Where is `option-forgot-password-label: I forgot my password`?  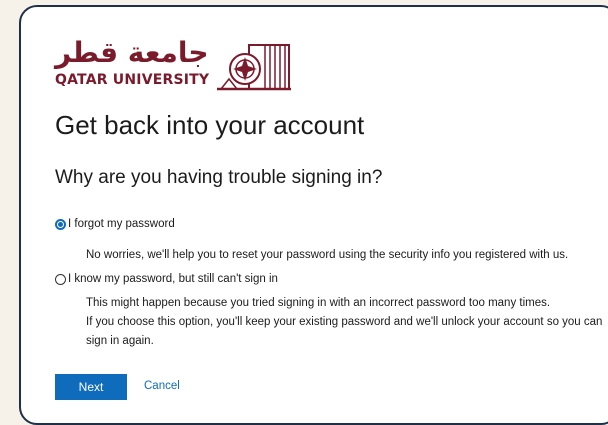
option-forgot-password-label: I forgot my password is located at coordinates (121, 224).